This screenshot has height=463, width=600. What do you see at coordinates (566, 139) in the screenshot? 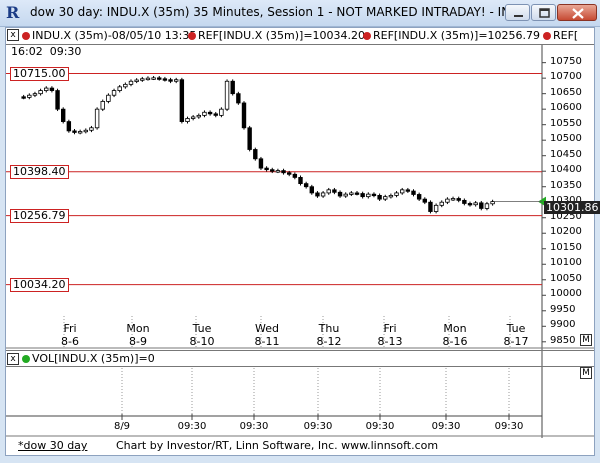
I see `y-tick-label: 10500` at bounding box center [566, 139].